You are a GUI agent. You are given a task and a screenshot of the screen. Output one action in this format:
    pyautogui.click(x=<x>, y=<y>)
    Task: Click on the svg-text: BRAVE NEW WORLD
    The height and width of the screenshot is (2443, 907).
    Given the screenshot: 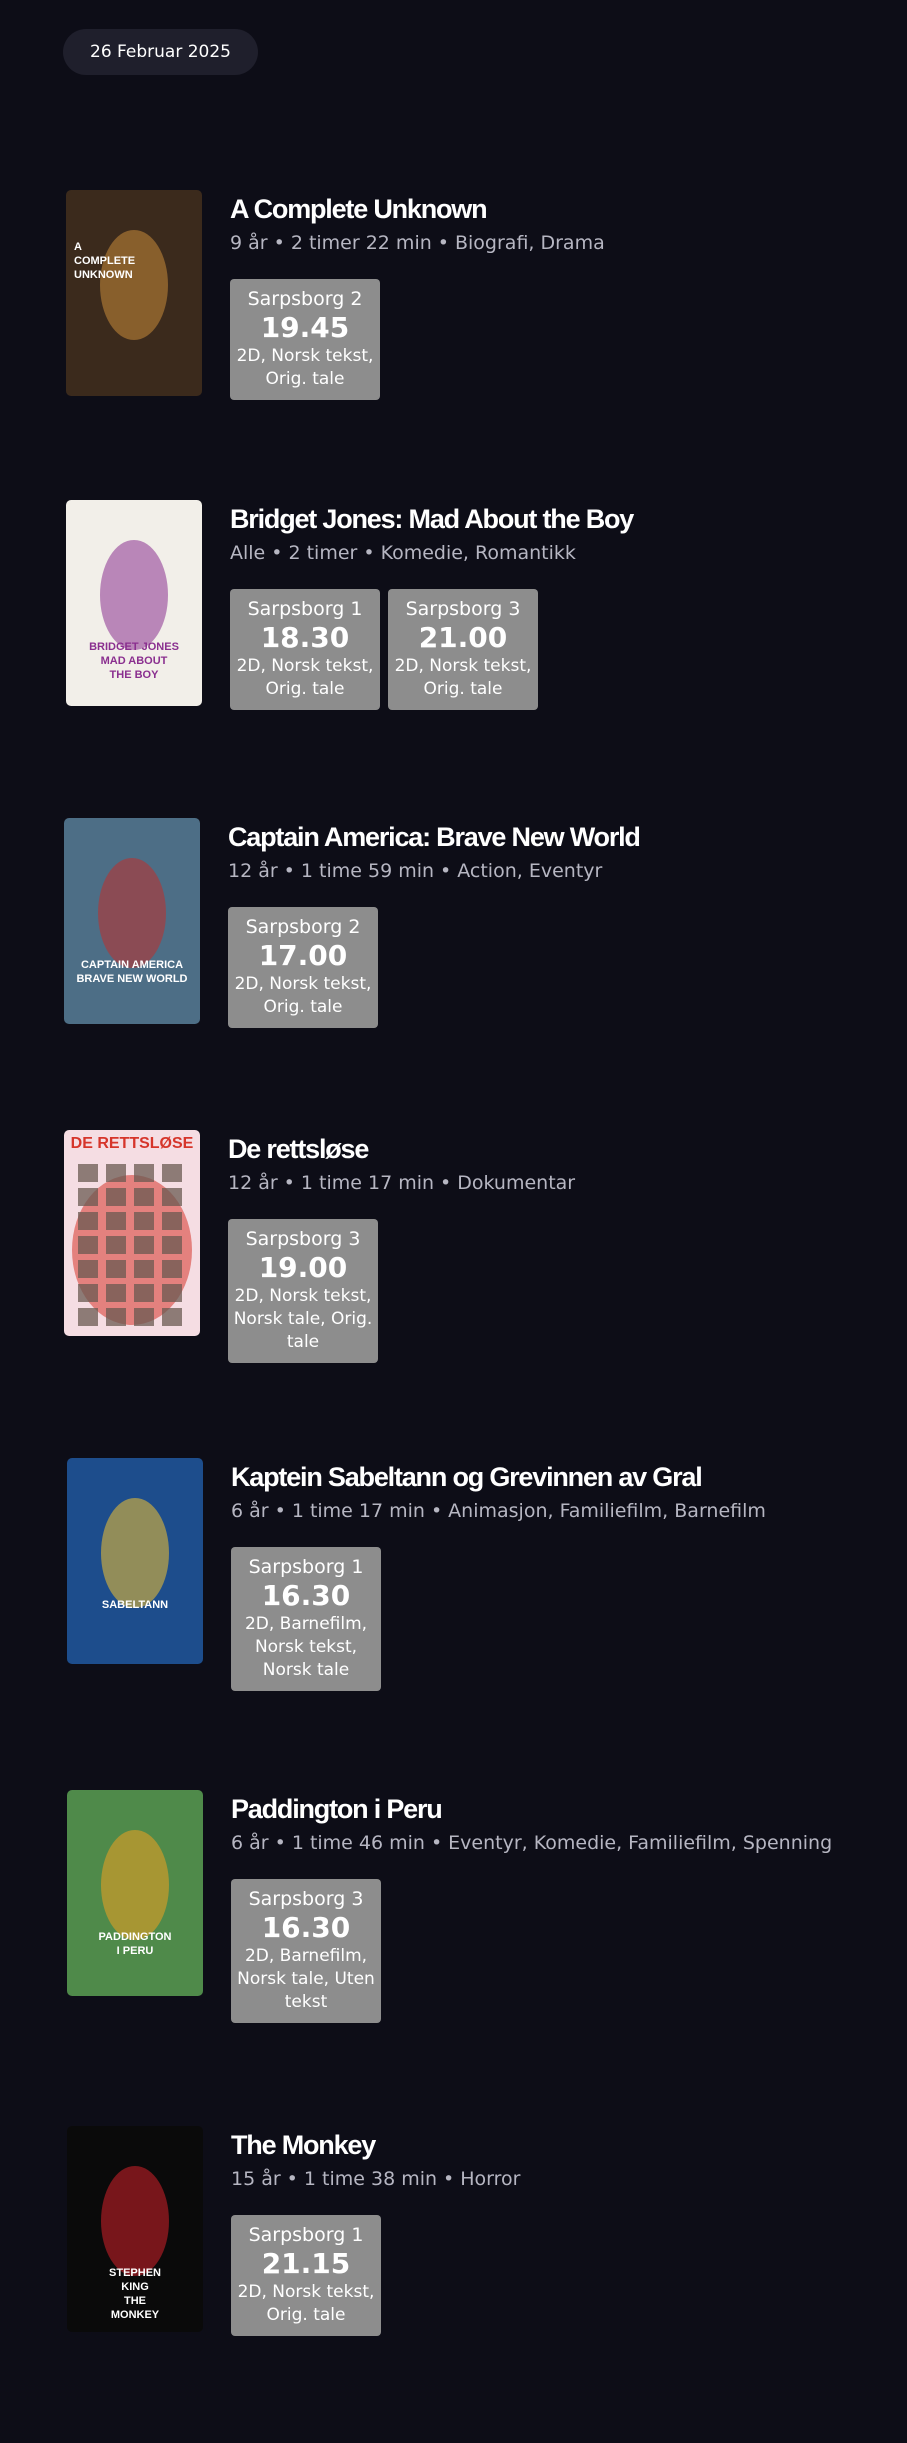 What is the action you would take?
    pyautogui.click(x=131, y=979)
    